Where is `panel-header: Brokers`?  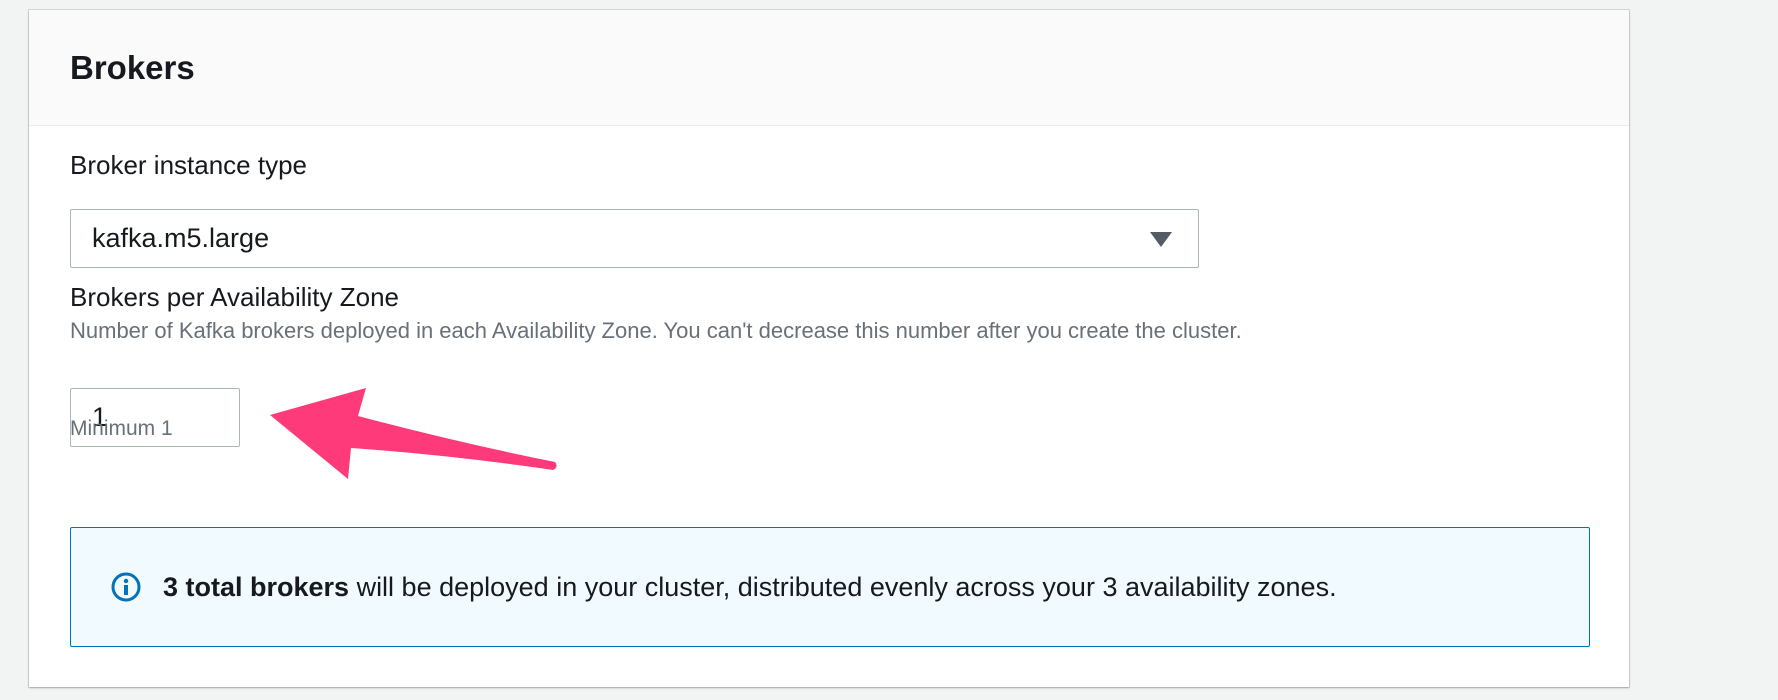
panel-header: Brokers is located at coordinates (829, 68).